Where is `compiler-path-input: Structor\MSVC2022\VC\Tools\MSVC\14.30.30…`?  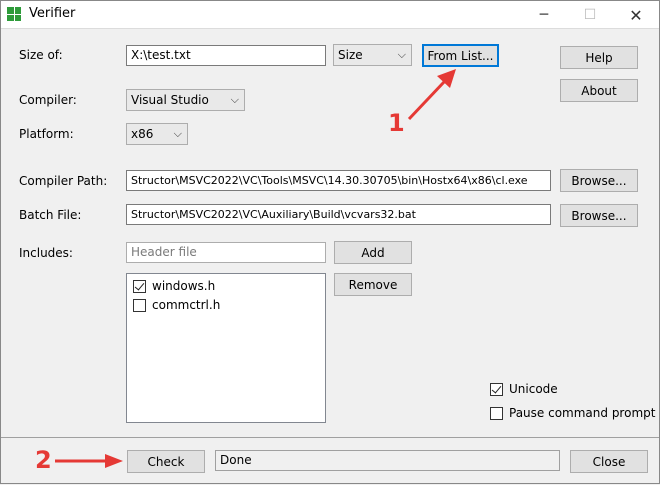 compiler-path-input: Structor\MSVC2022\VC\Tools\MSVC\14.30.30… is located at coordinates (338, 180).